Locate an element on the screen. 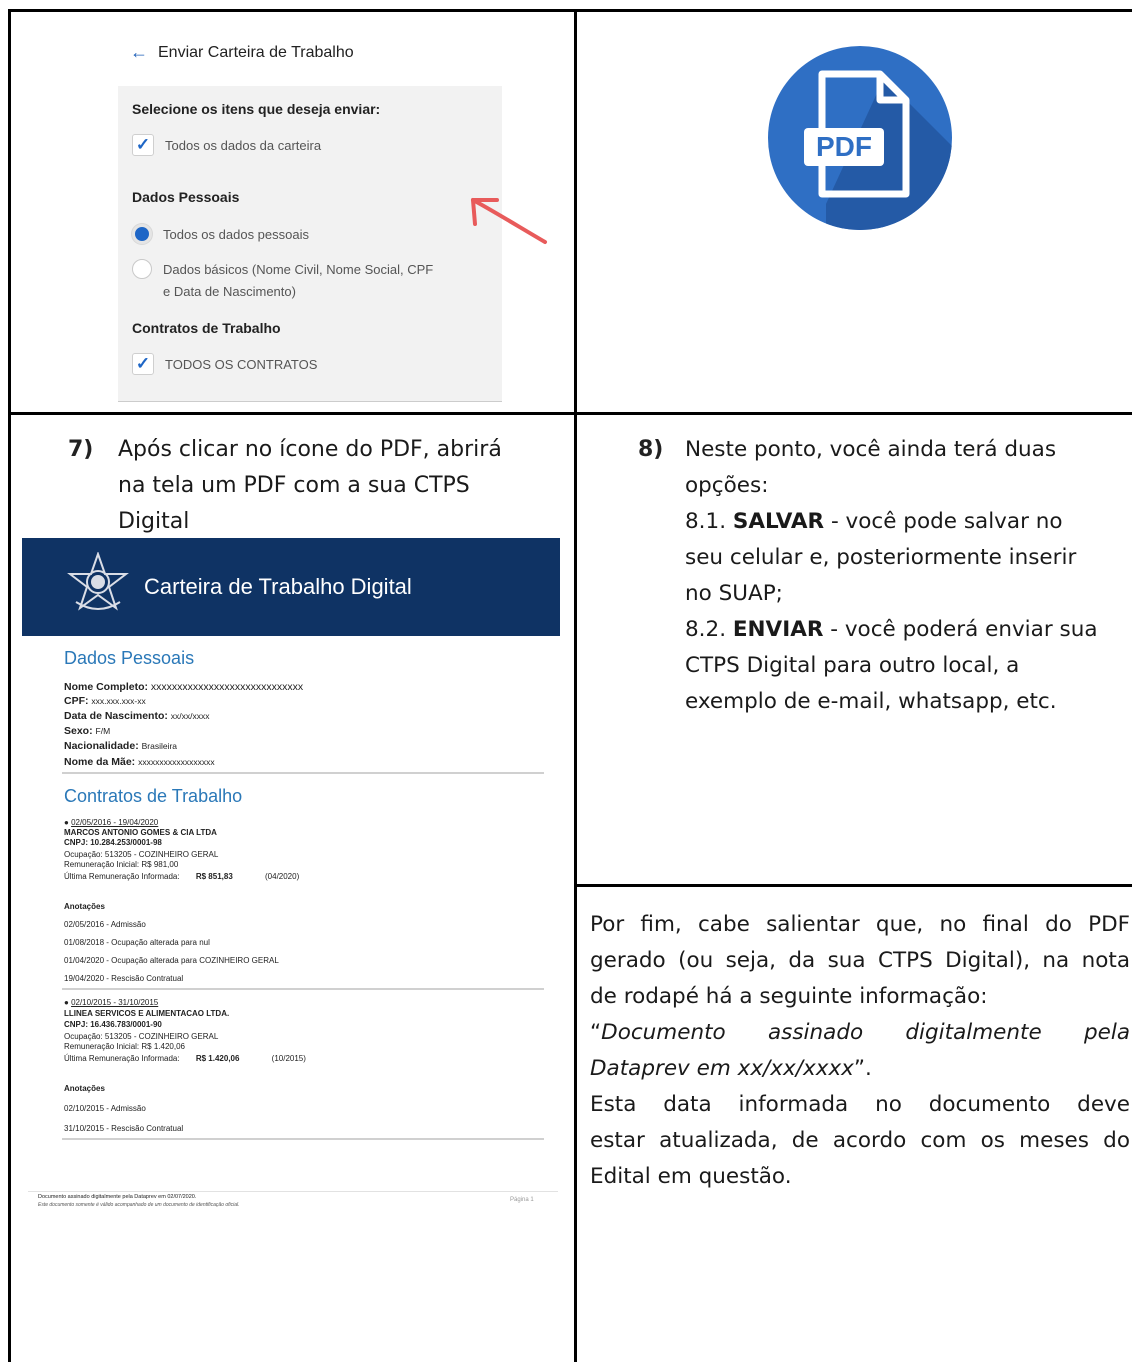 Image resolution: width=1132 pixels, height=1362 pixels. app-header-title: Enviar Carteira de Trabalho is located at coordinates (256, 52).